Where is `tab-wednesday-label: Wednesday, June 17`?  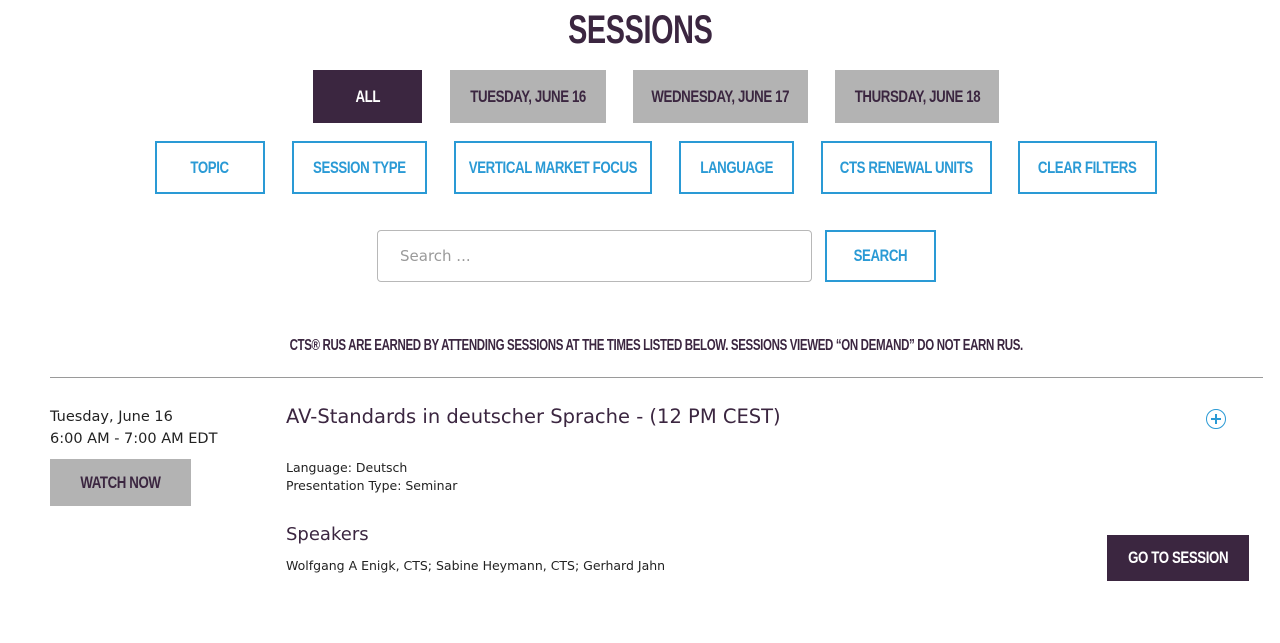
tab-wednesday-label: Wednesday, June 17 is located at coordinates (720, 96).